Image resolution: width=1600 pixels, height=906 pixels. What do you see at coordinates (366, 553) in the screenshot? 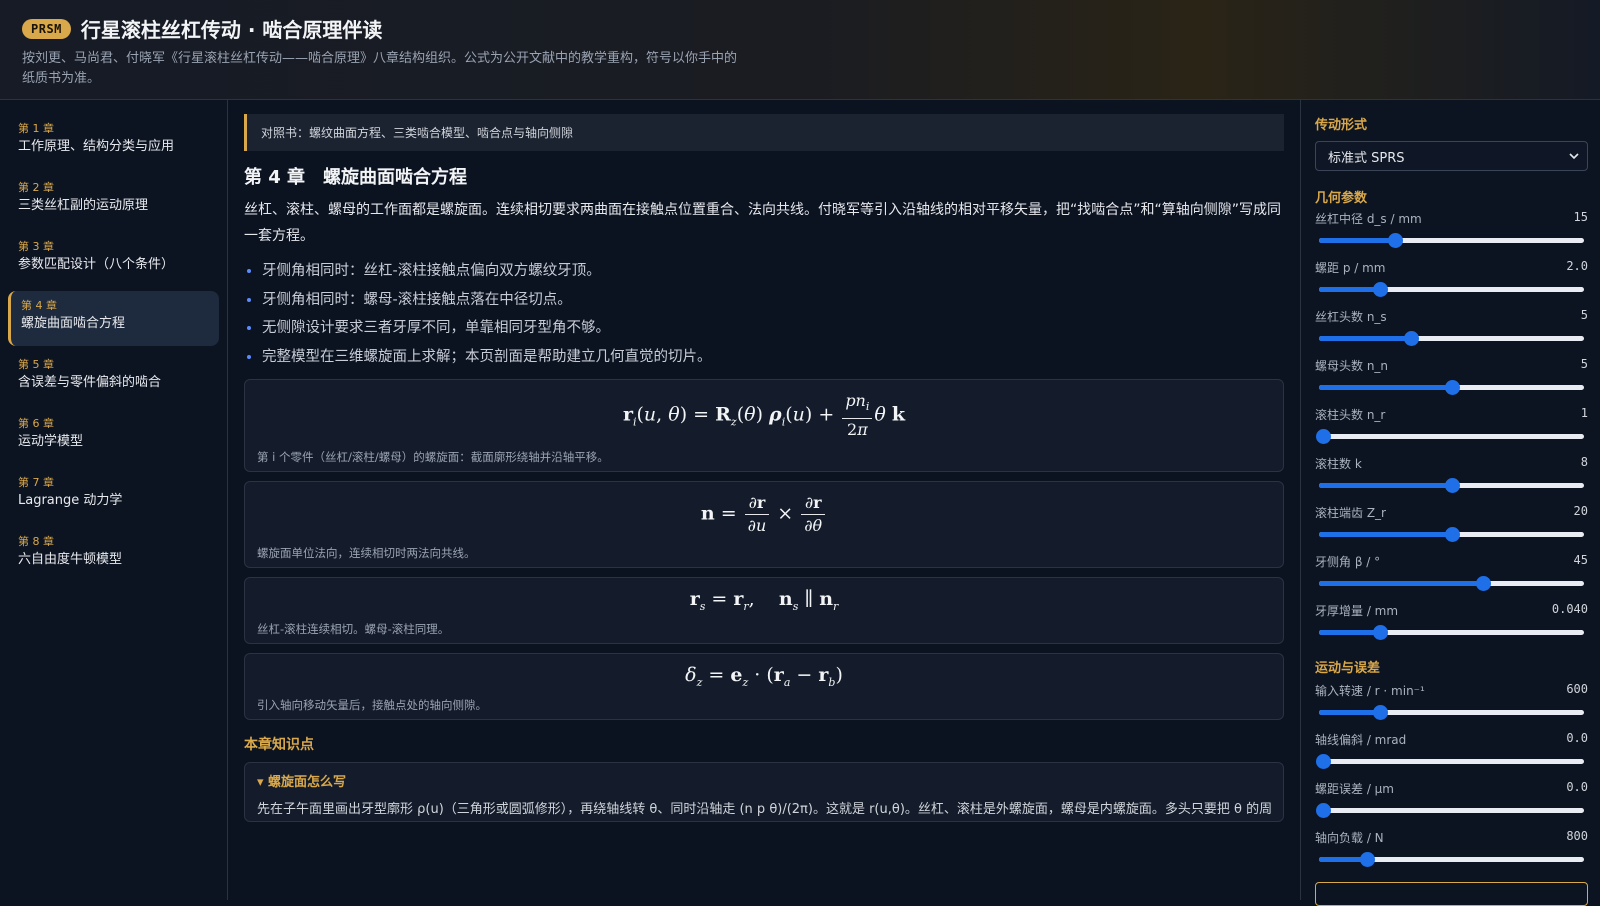
I see `formula-caption: 螺旋面单位法向，连续相切时两法向共线。` at bounding box center [366, 553].